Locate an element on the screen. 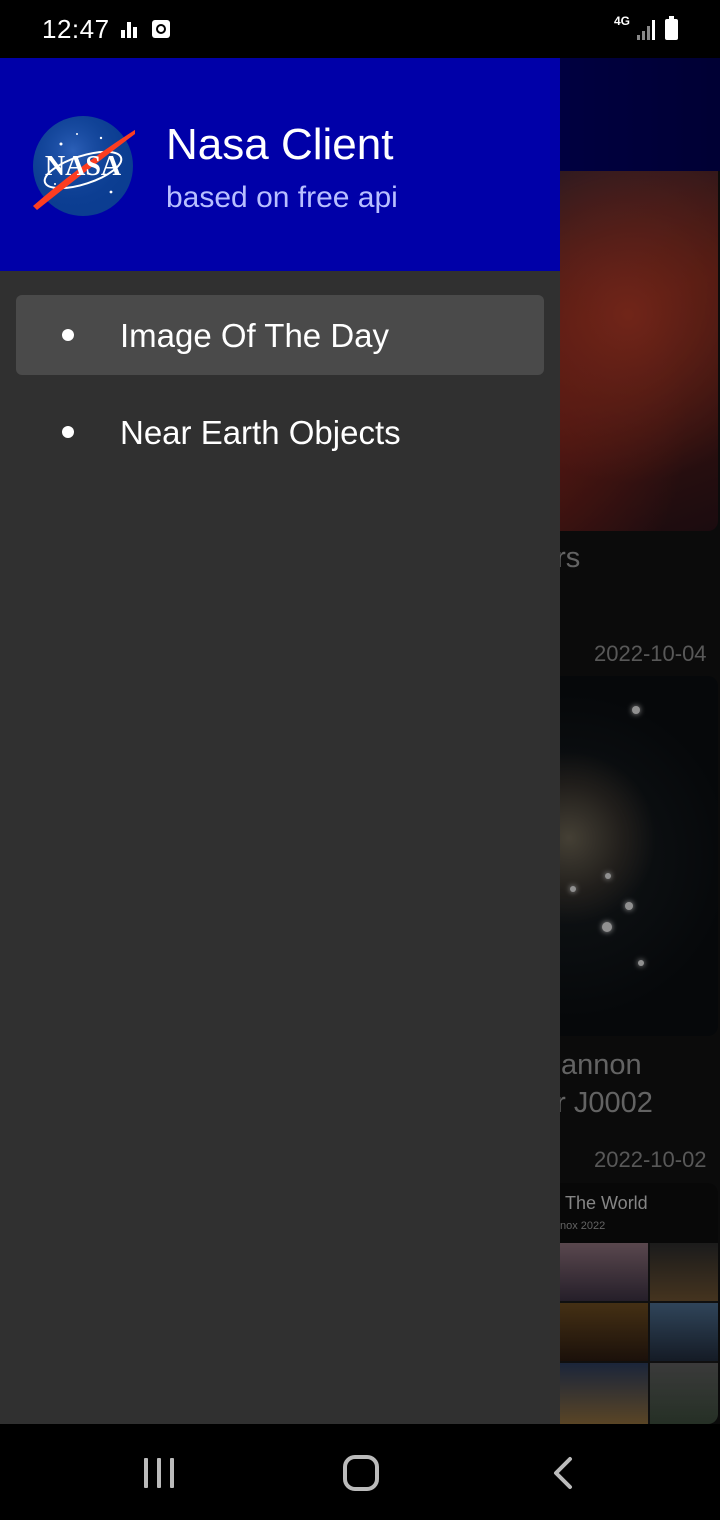 This screenshot has height=1520, width=720. network-type: 4G is located at coordinates (622, 21).